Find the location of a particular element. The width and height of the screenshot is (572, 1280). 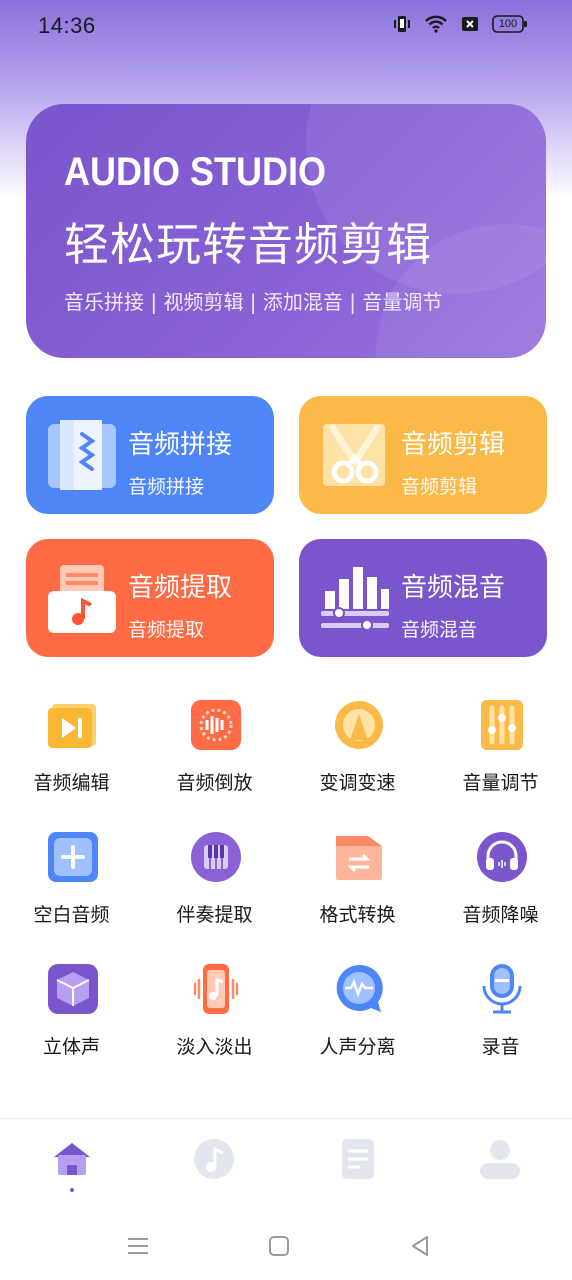

tool-label: 变调变速 is located at coordinates (357, 783).